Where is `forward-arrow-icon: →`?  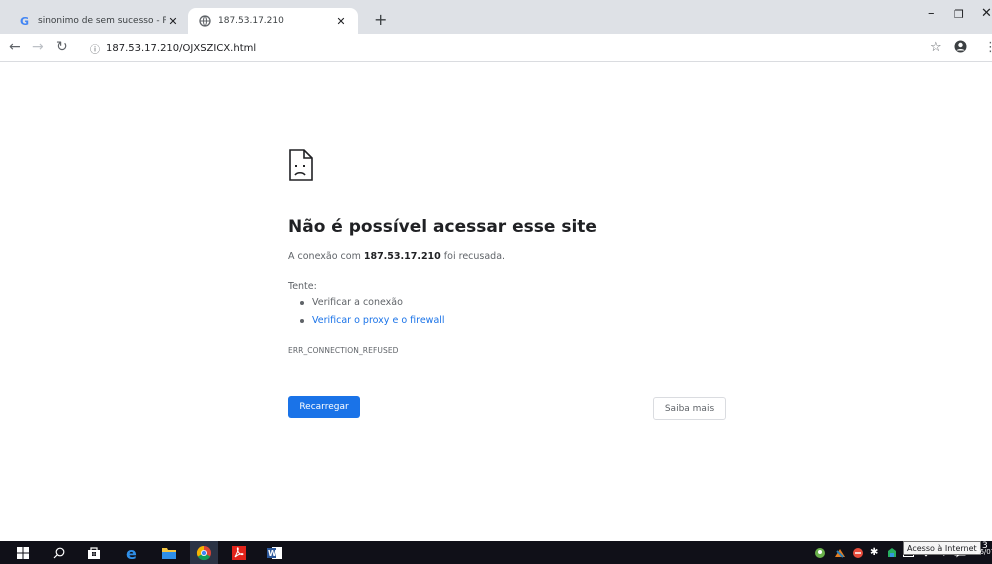
forward-arrow-icon: → is located at coordinates (38, 47).